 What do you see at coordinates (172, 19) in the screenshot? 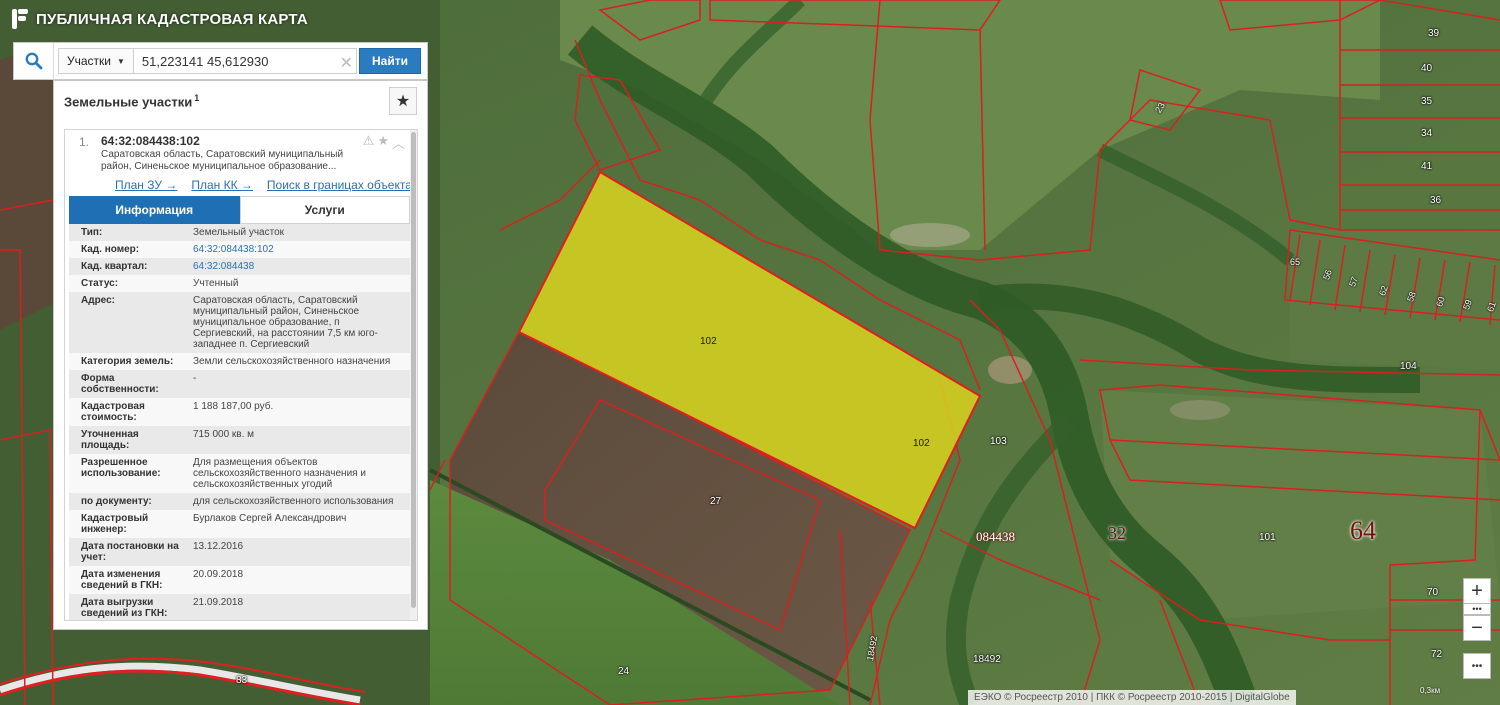
I see `app-title: ПУБЛИЧНАЯ КАДАСТРОВАЯ КАРТА` at bounding box center [172, 19].